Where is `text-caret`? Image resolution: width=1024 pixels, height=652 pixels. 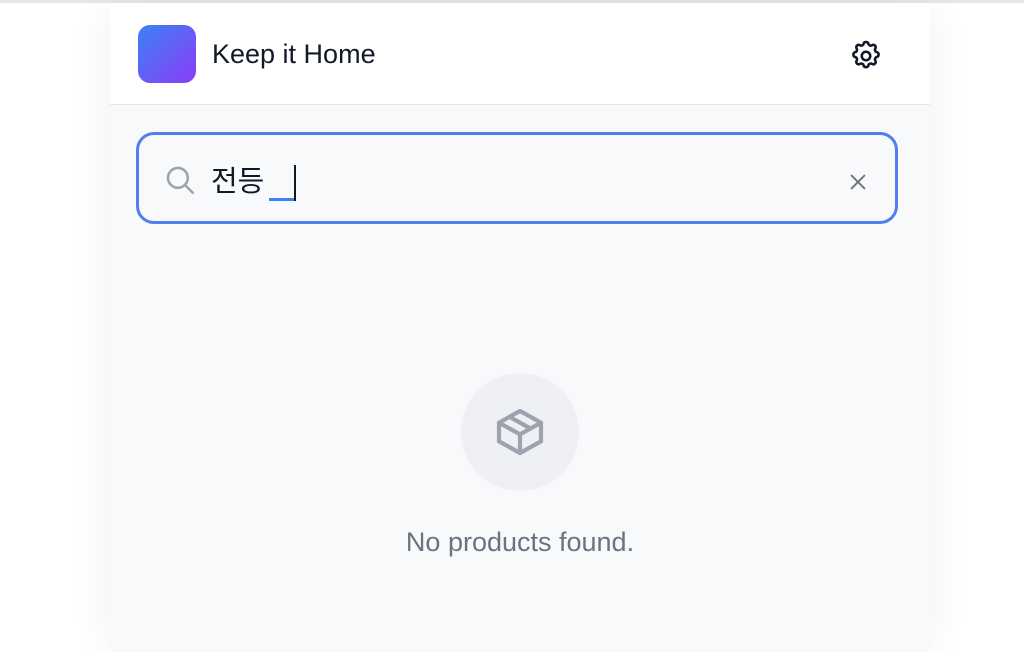 text-caret is located at coordinates (295, 183).